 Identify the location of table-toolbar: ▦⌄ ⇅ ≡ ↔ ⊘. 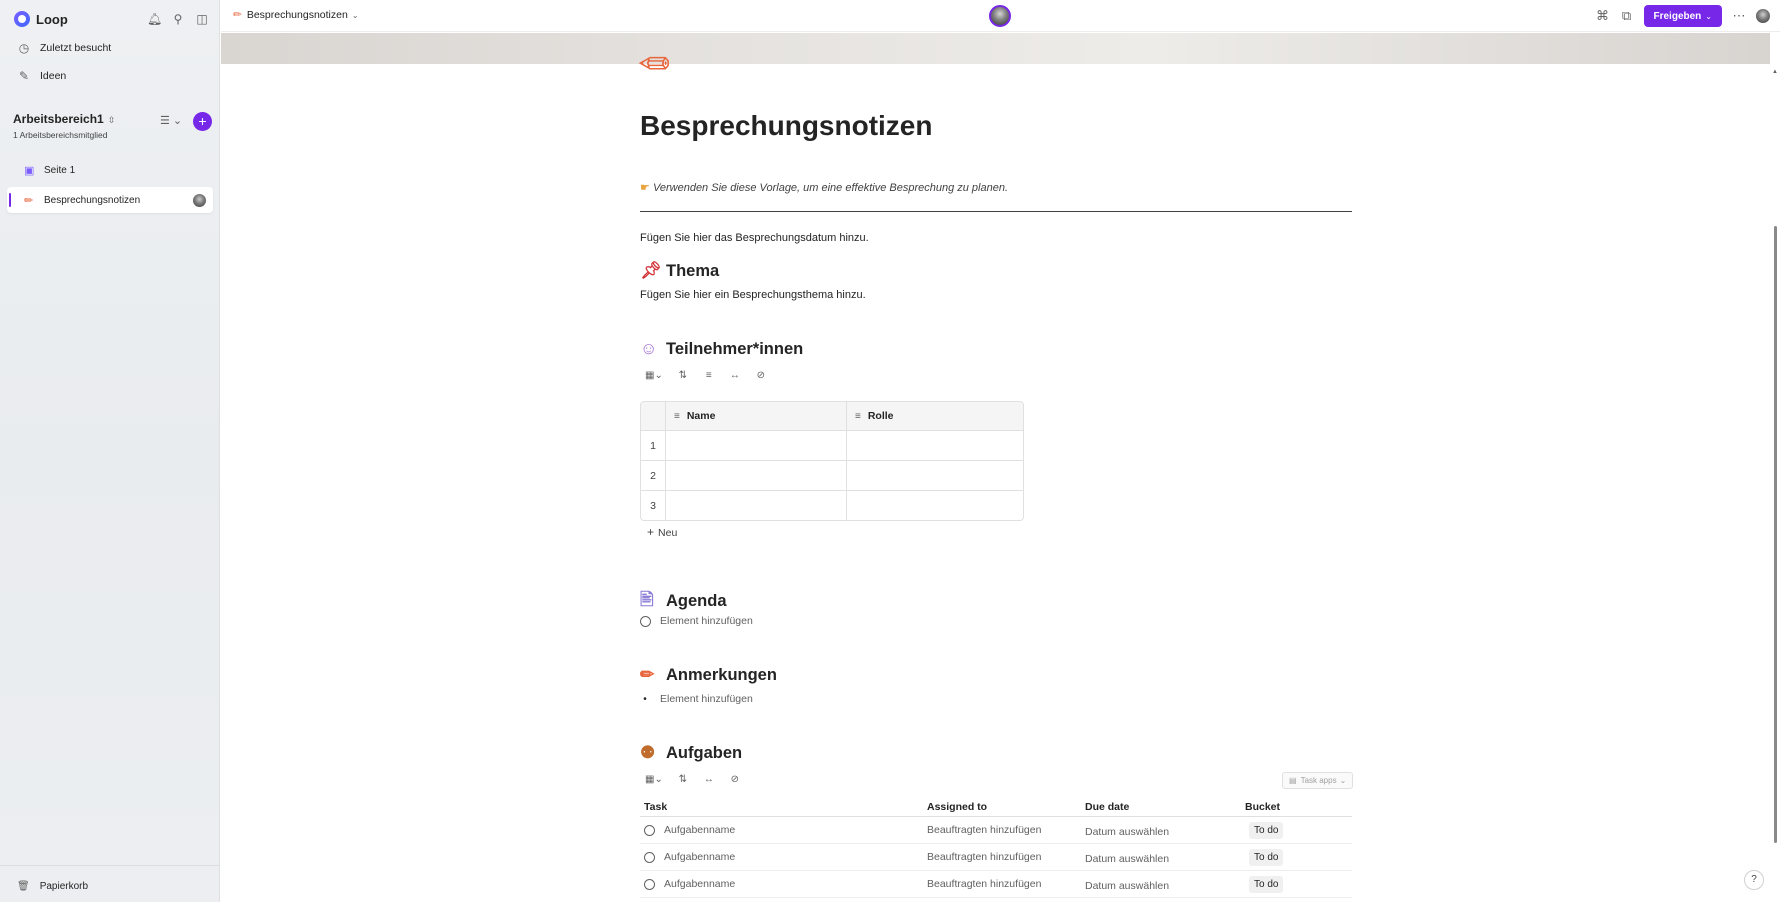
(706, 375).